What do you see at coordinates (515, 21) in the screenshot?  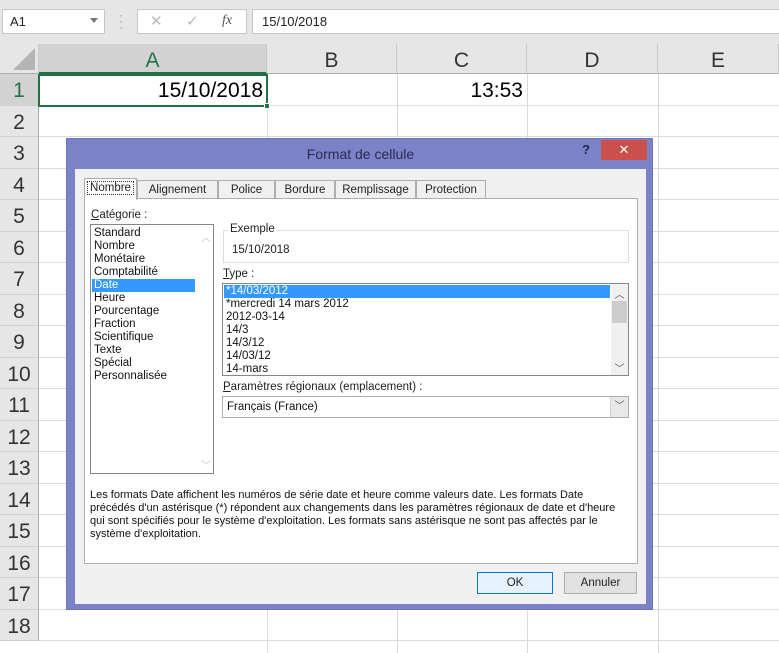 I see `formula-input: 15/10/2018` at bounding box center [515, 21].